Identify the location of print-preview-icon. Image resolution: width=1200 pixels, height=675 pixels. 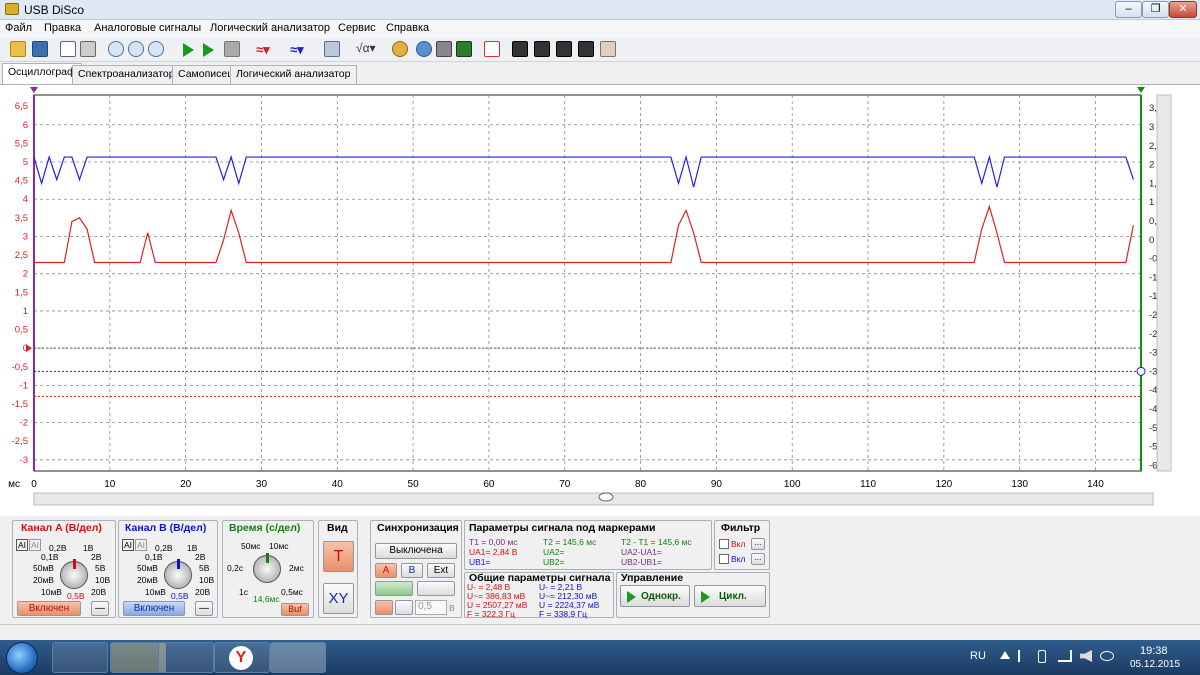
(68, 49).